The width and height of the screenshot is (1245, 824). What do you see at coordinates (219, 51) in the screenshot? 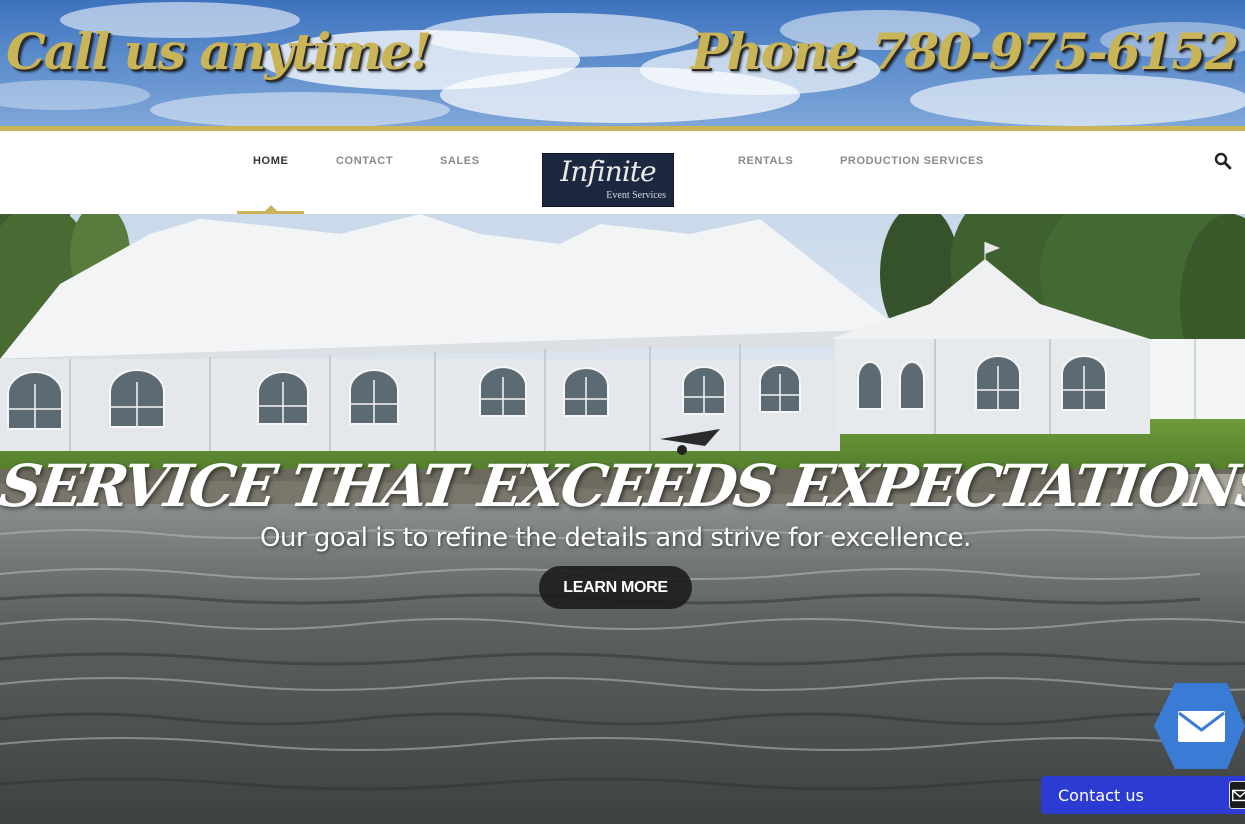
I see `call-us-heading: Call us anytime!` at bounding box center [219, 51].